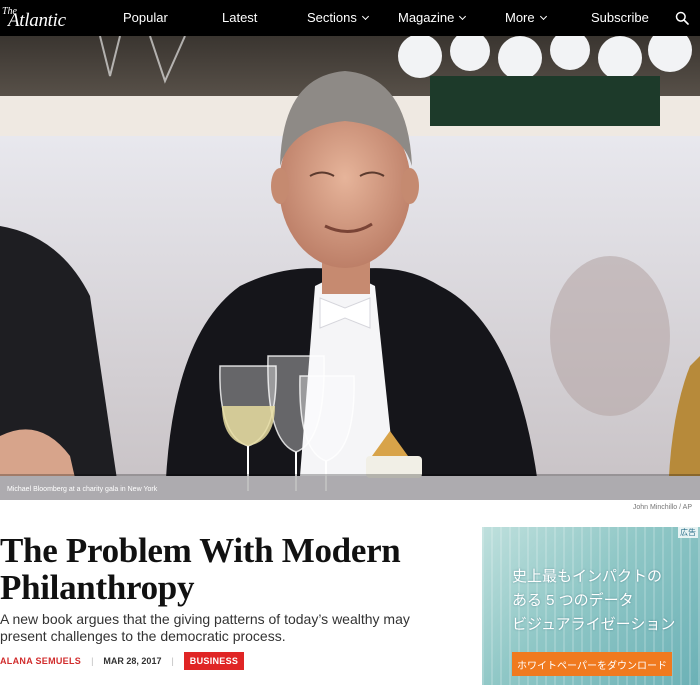 The image size is (700, 685). What do you see at coordinates (688, 532) in the screenshot?
I see `ad-badge: 広告` at bounding box center [688, 532].